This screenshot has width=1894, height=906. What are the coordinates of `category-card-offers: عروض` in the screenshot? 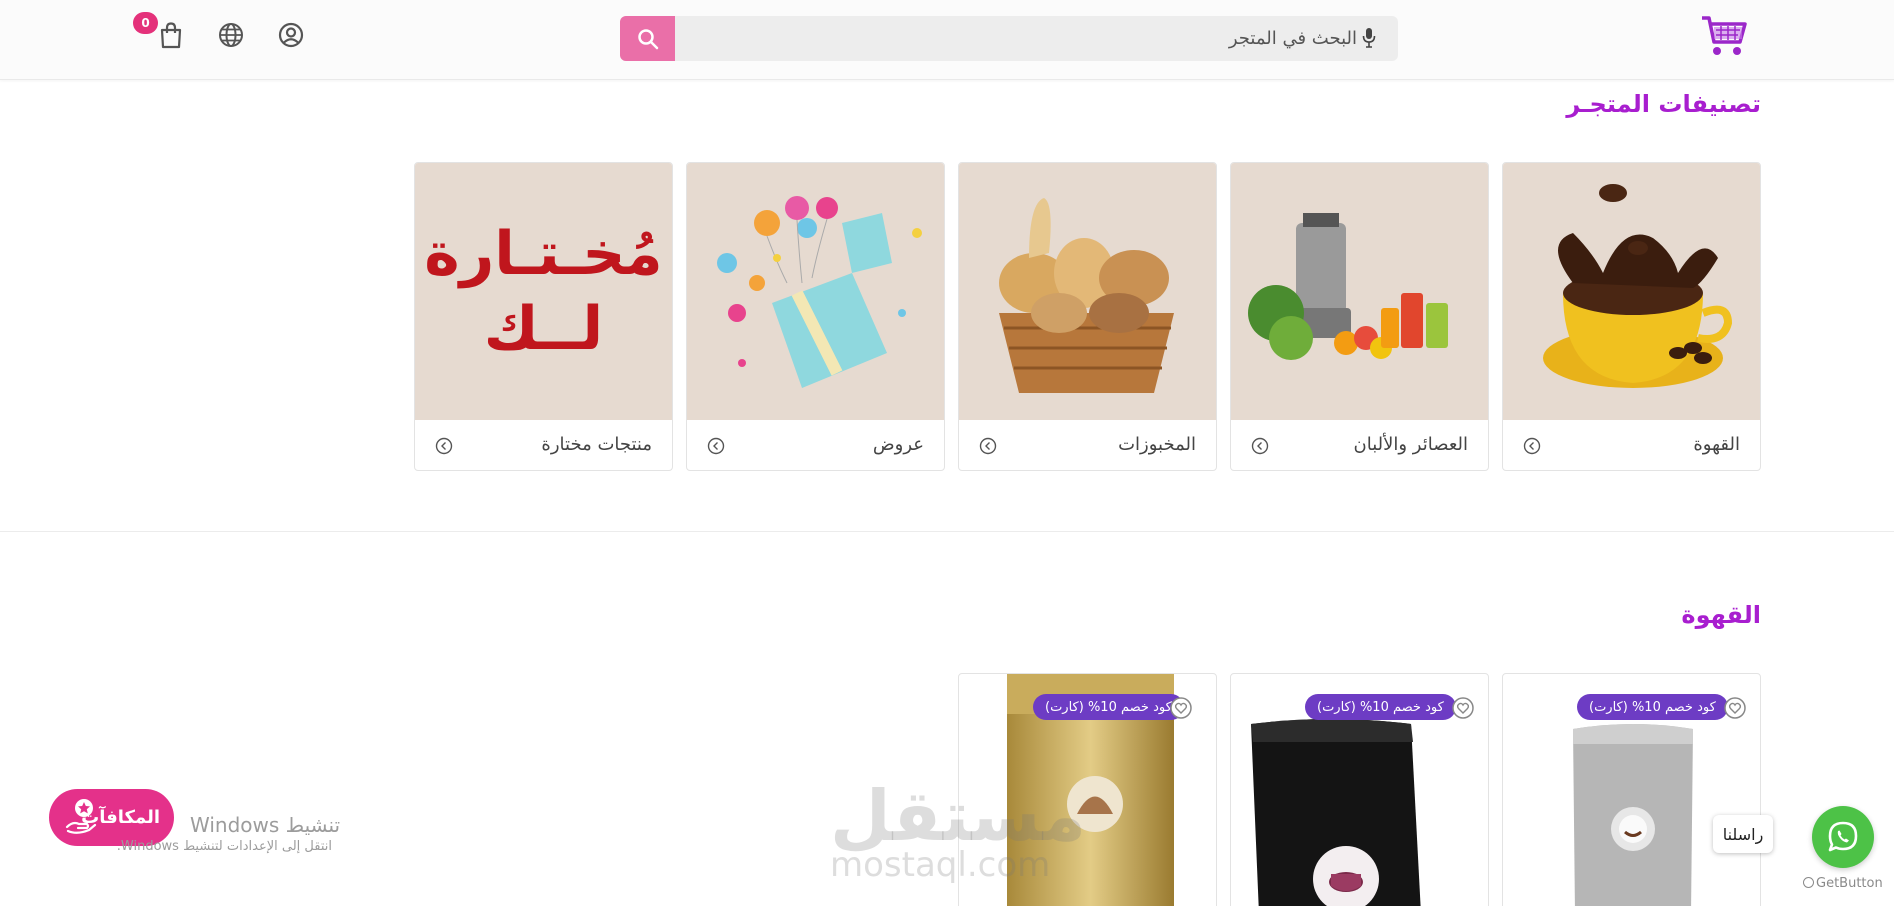 It's located at (815, 316).